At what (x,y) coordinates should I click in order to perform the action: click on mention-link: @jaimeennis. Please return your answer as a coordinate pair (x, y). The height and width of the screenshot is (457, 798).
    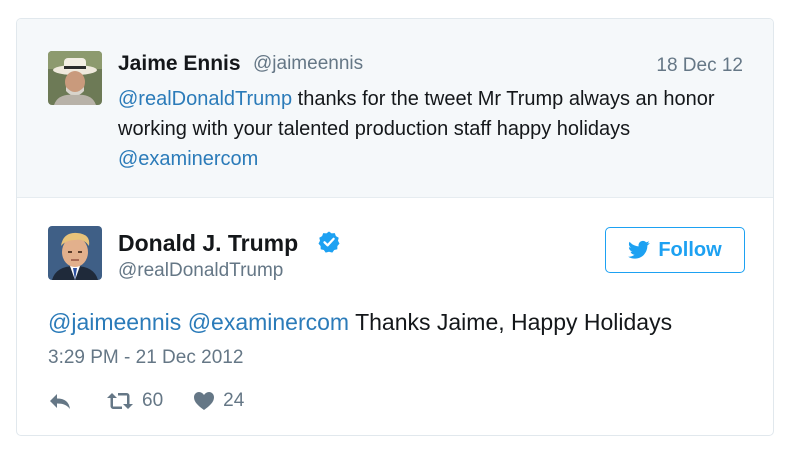
    Looking at the image, I should click on (114, 322).